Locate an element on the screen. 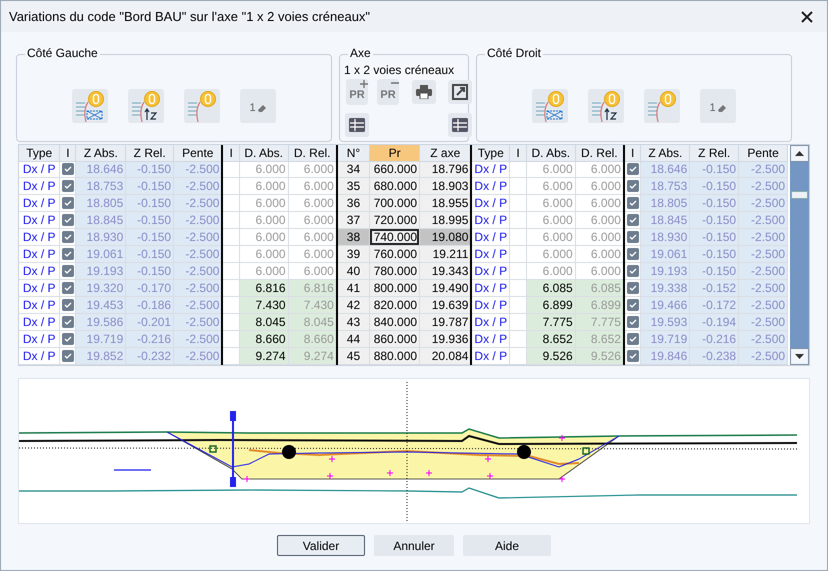 This screenshot has width=828, height=571. table-cell: 720.000 is located at coordinates (395, 220).